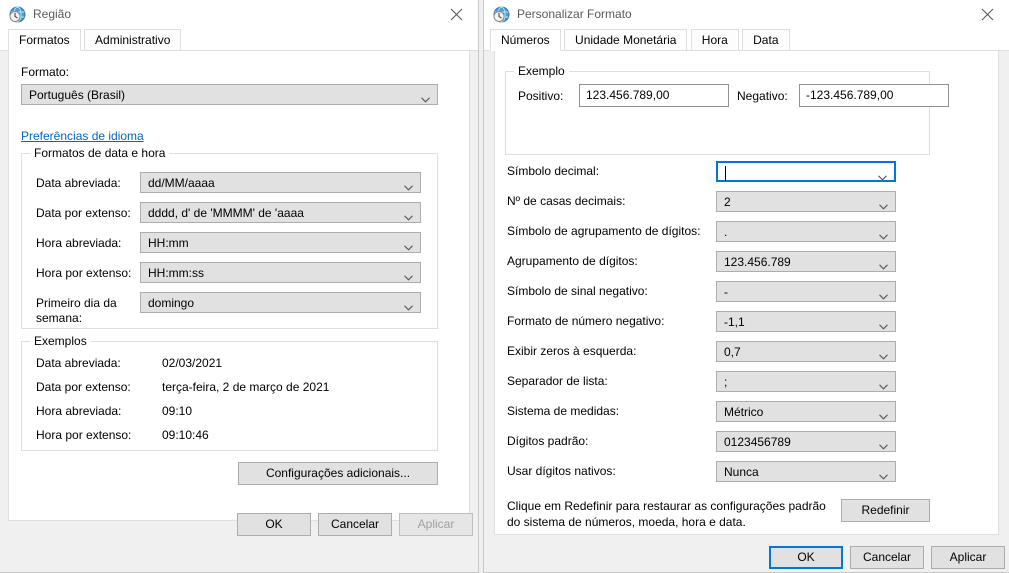 This screenshot has height=573, width=1009. I want to click on region-close-button, so click(456, 14).